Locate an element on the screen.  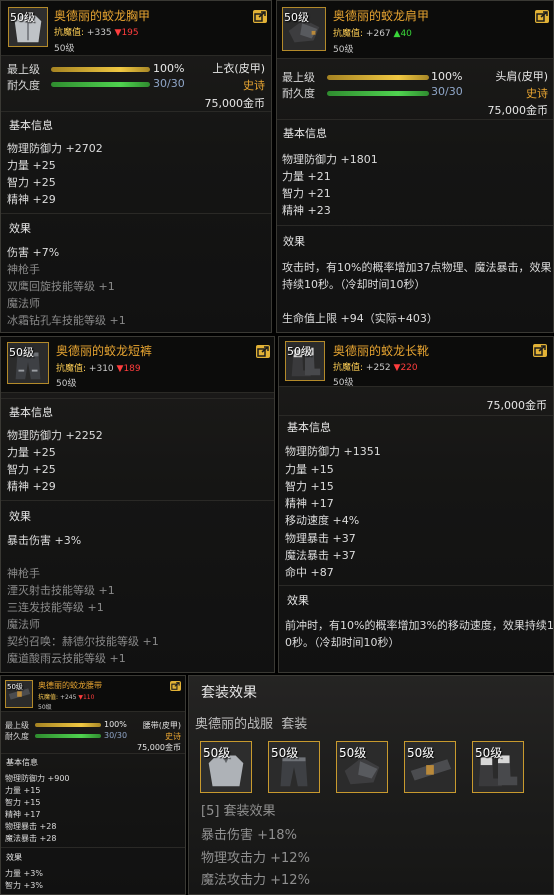
effect-line: 力量 +3% is located at coordinates (24, 873).